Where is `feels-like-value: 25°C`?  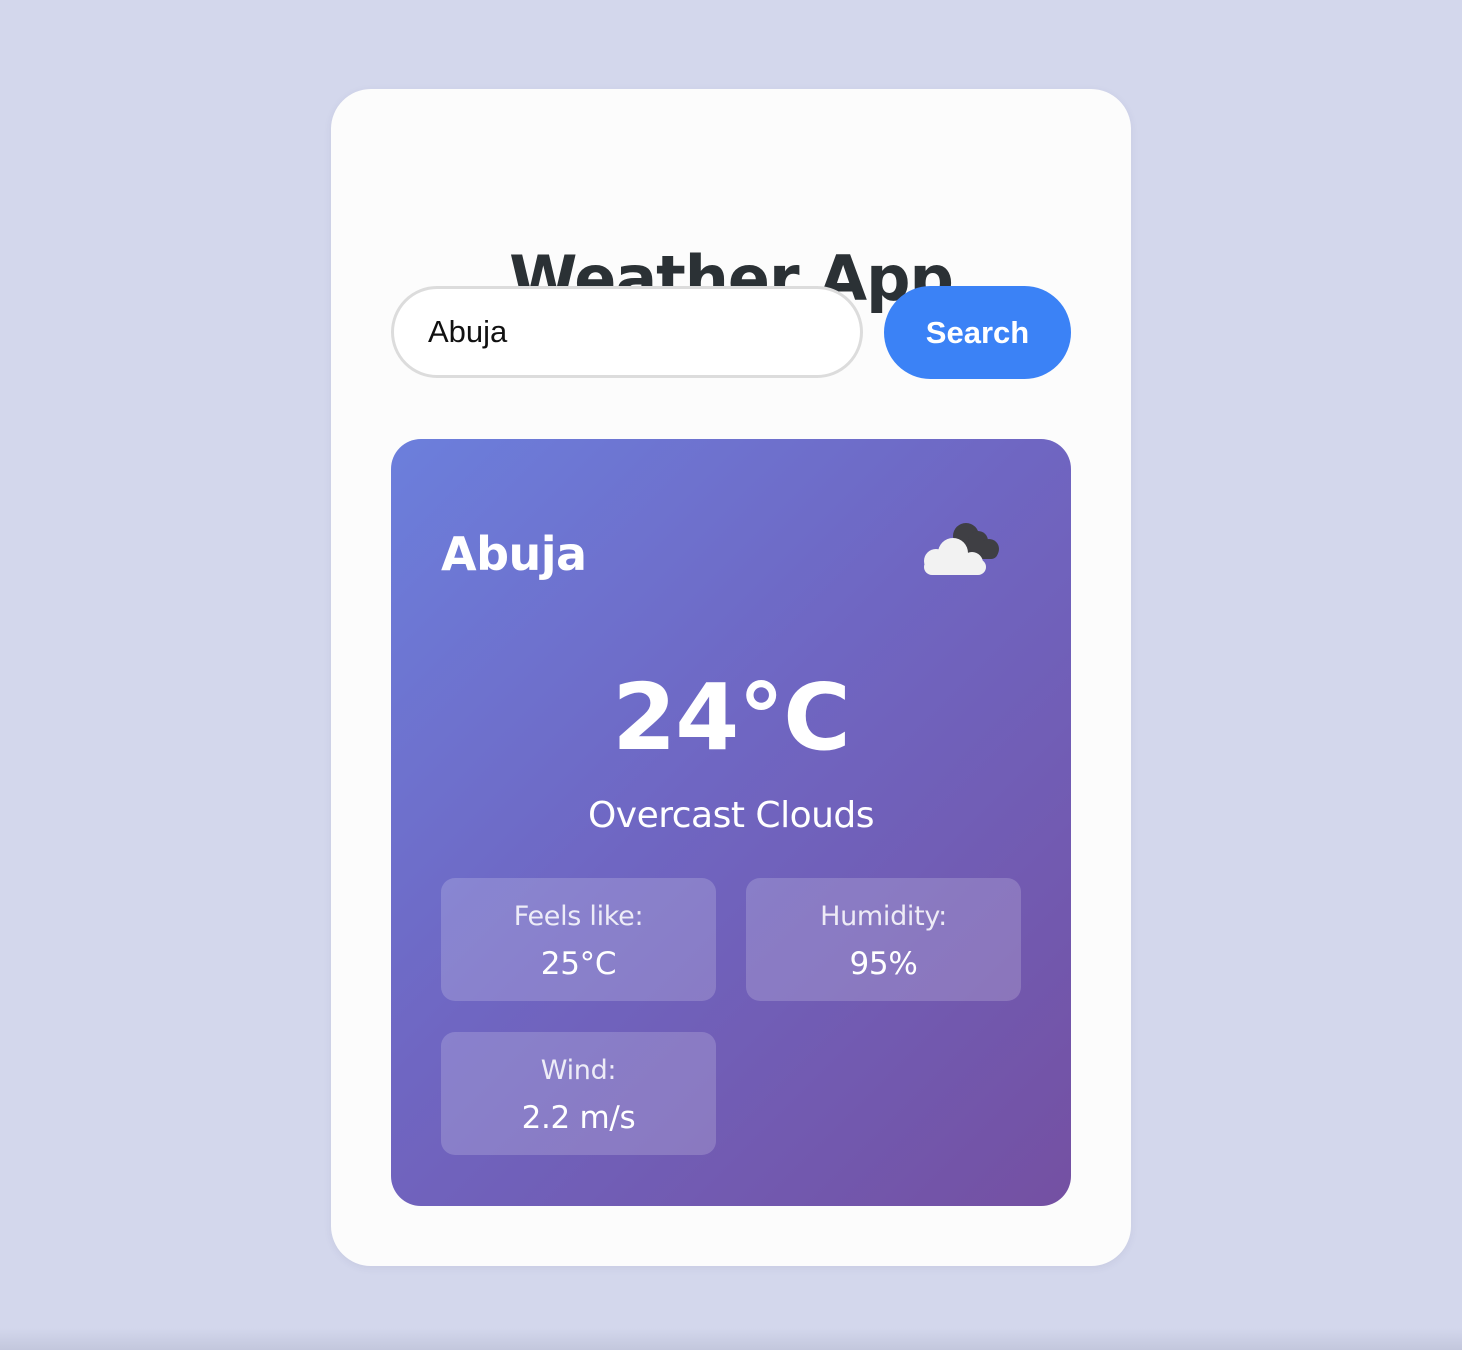 feels-like-value: 25°C is located at coordinates (578, 964).